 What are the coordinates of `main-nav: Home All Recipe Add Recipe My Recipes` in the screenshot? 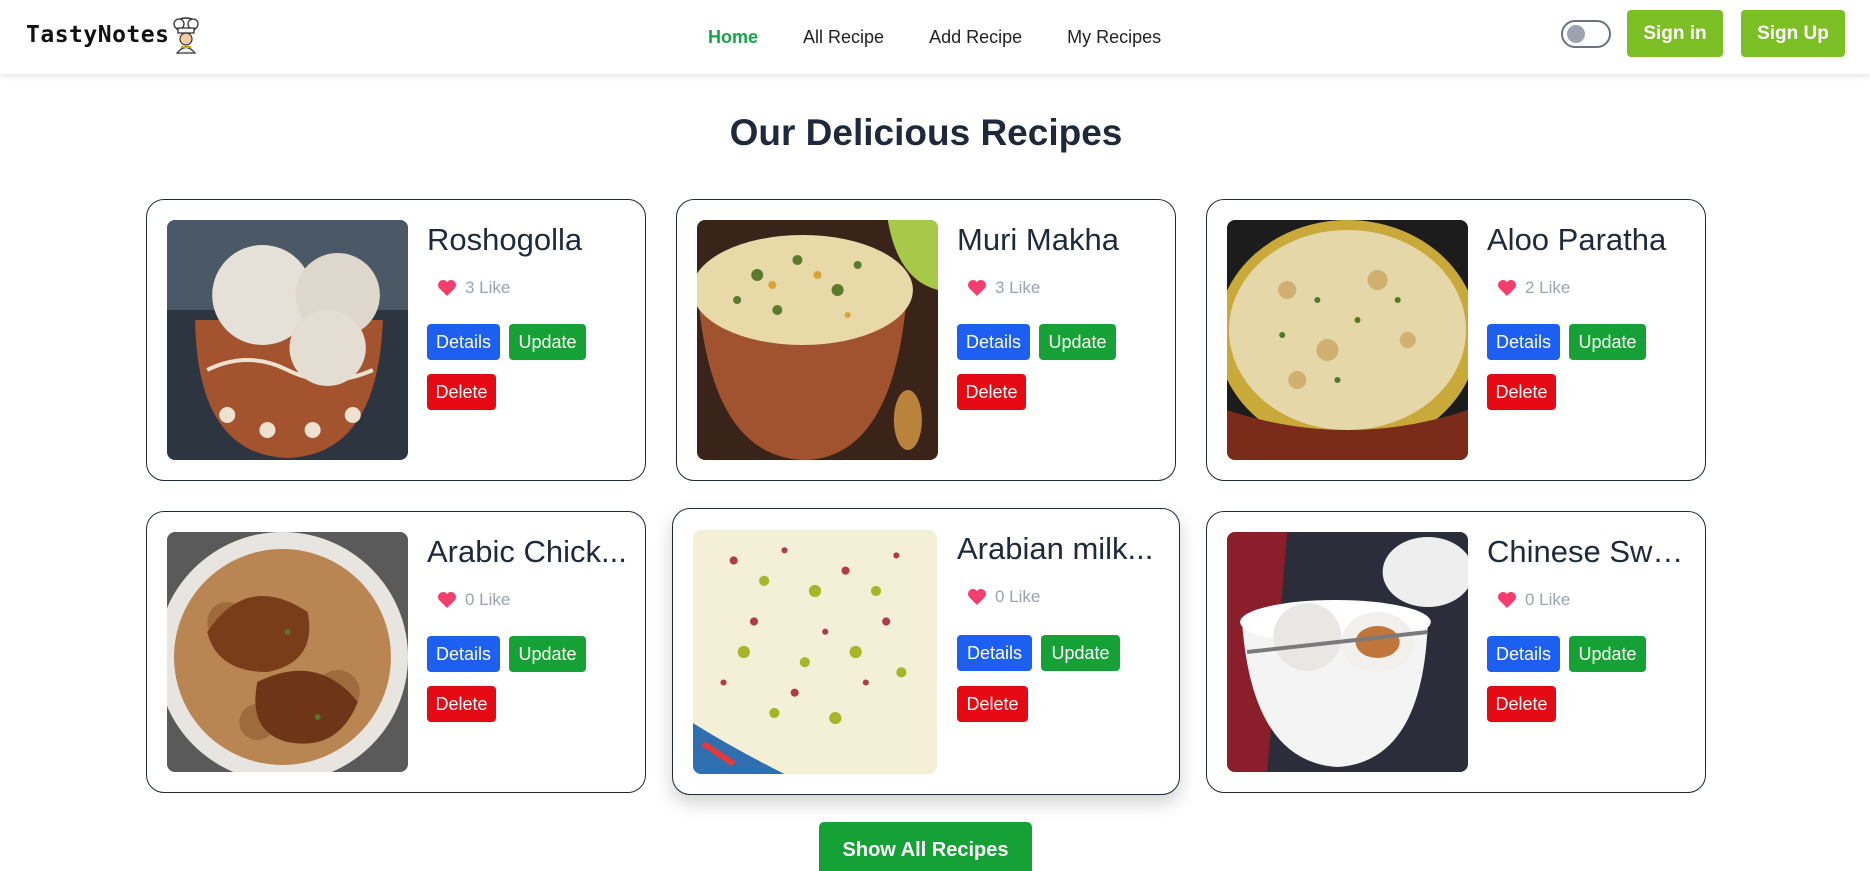 It's located at (957, 37).